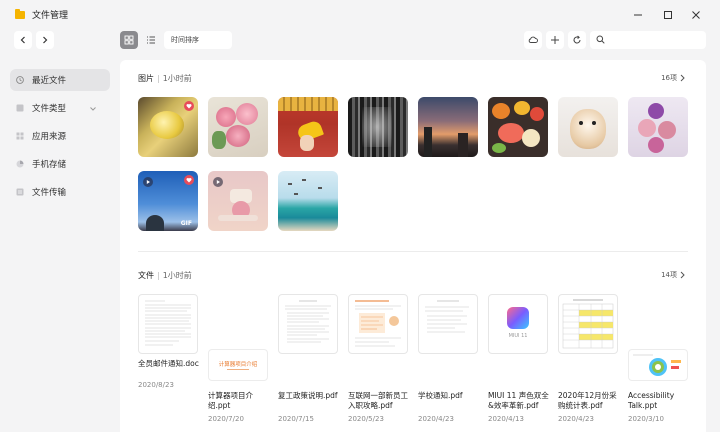  Describe the element at coordinates (646, 419) in the screenshot. I see `file-date: 2020/3/10` at that location.